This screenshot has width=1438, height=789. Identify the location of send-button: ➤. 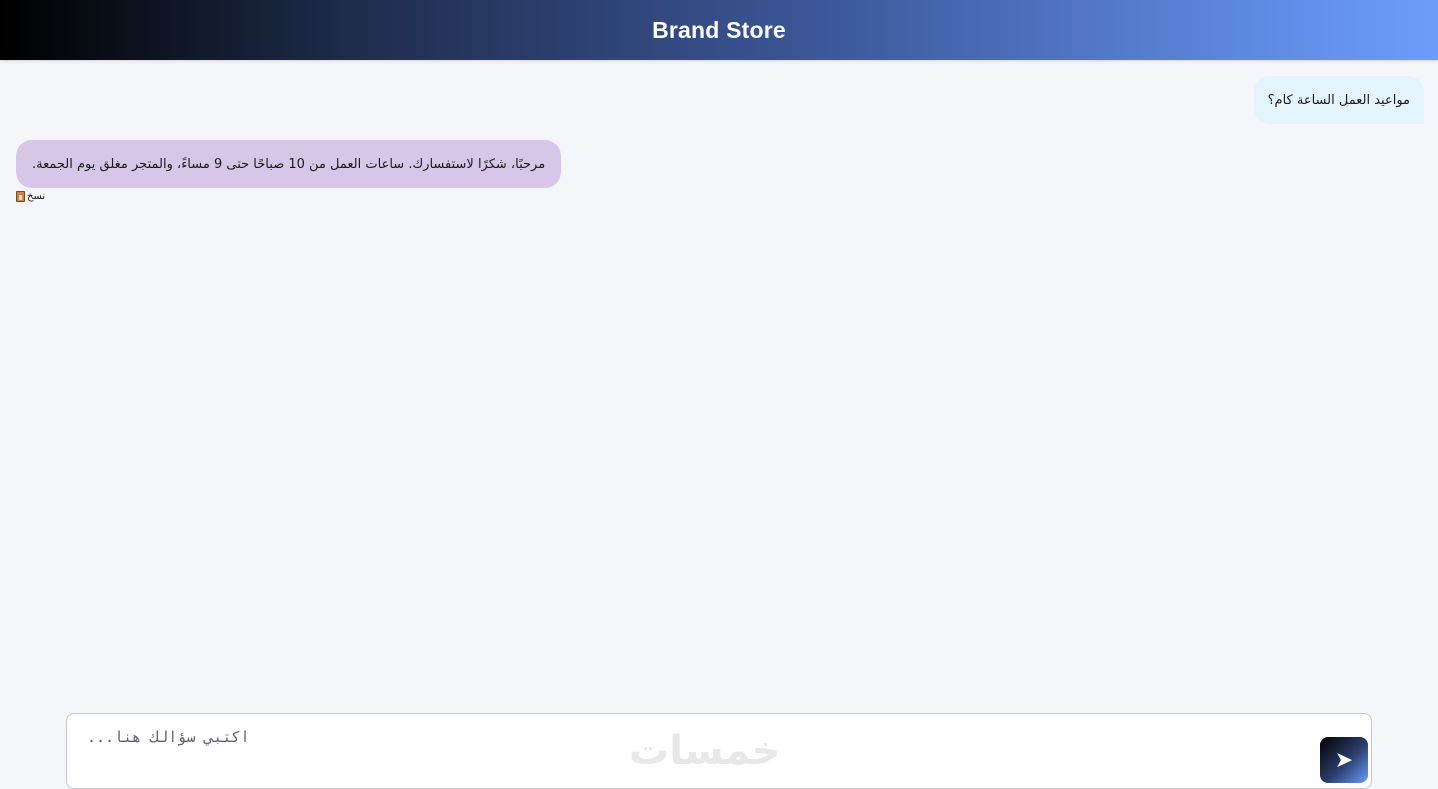
(1344, 760).